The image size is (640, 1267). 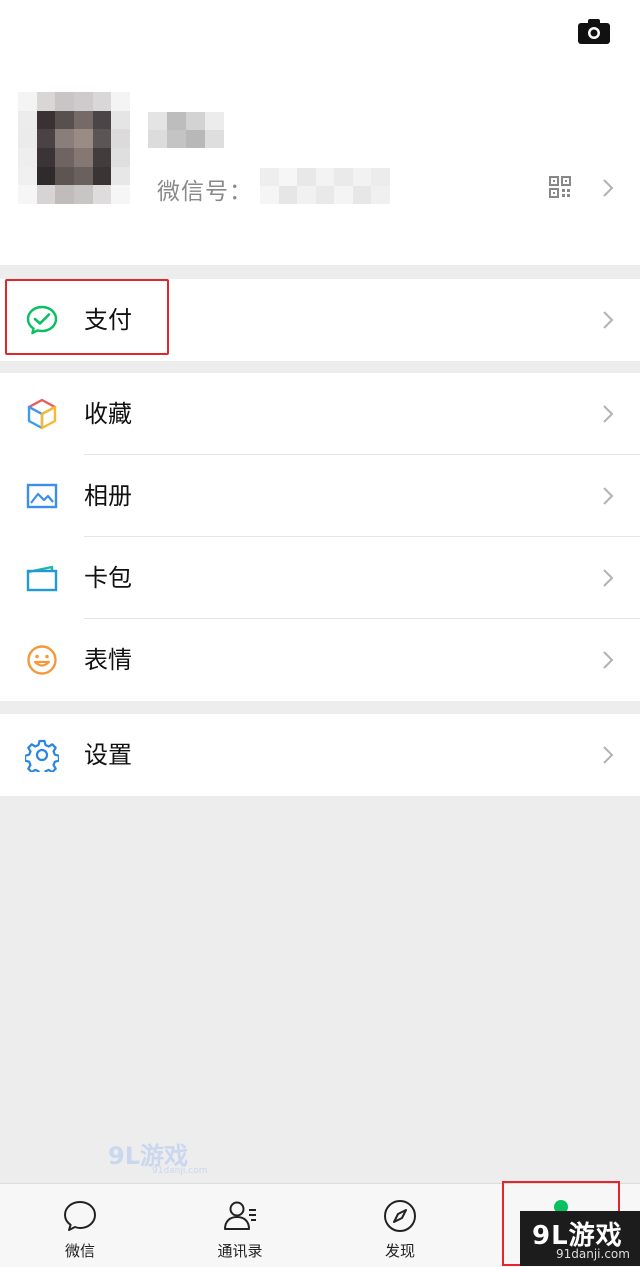 What do you see at coordinates (240, 1215) in the screenshot?
I see `contacts-icon` at bounding box center [240, 1215].